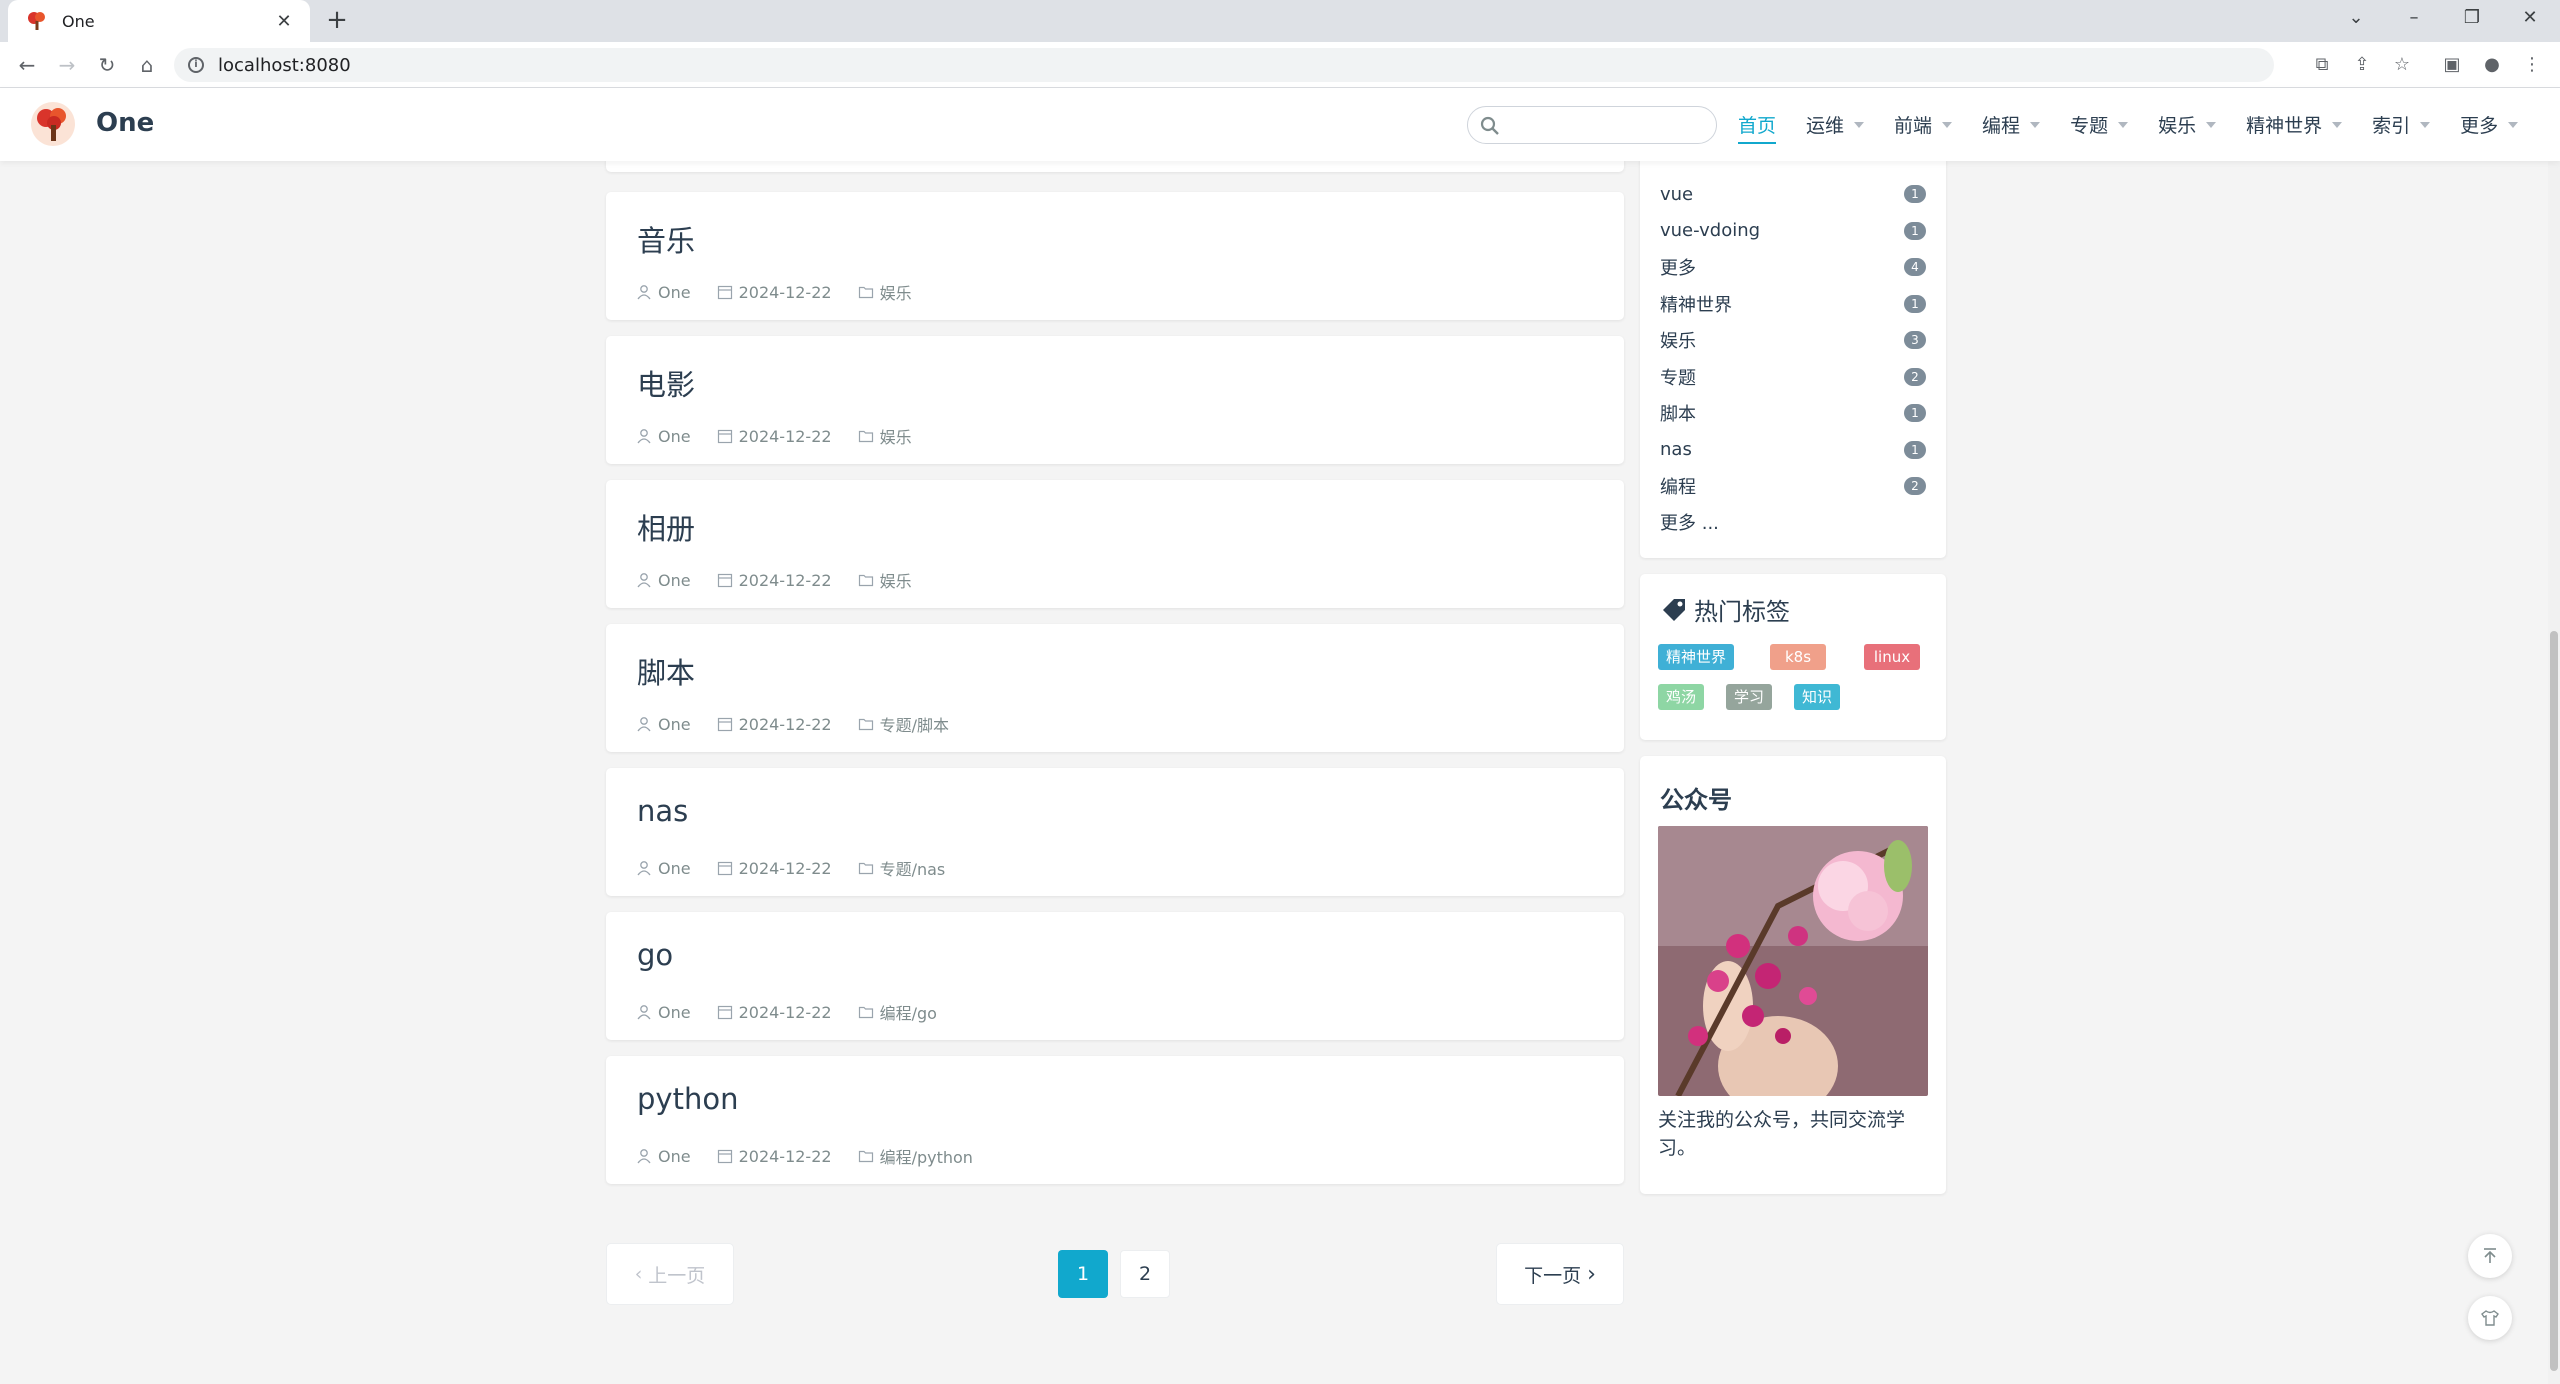  What do you see at coordinates (107, 65) in the screenshot?
I see `reload-icon: ↻` at bounding box center [107, 65].